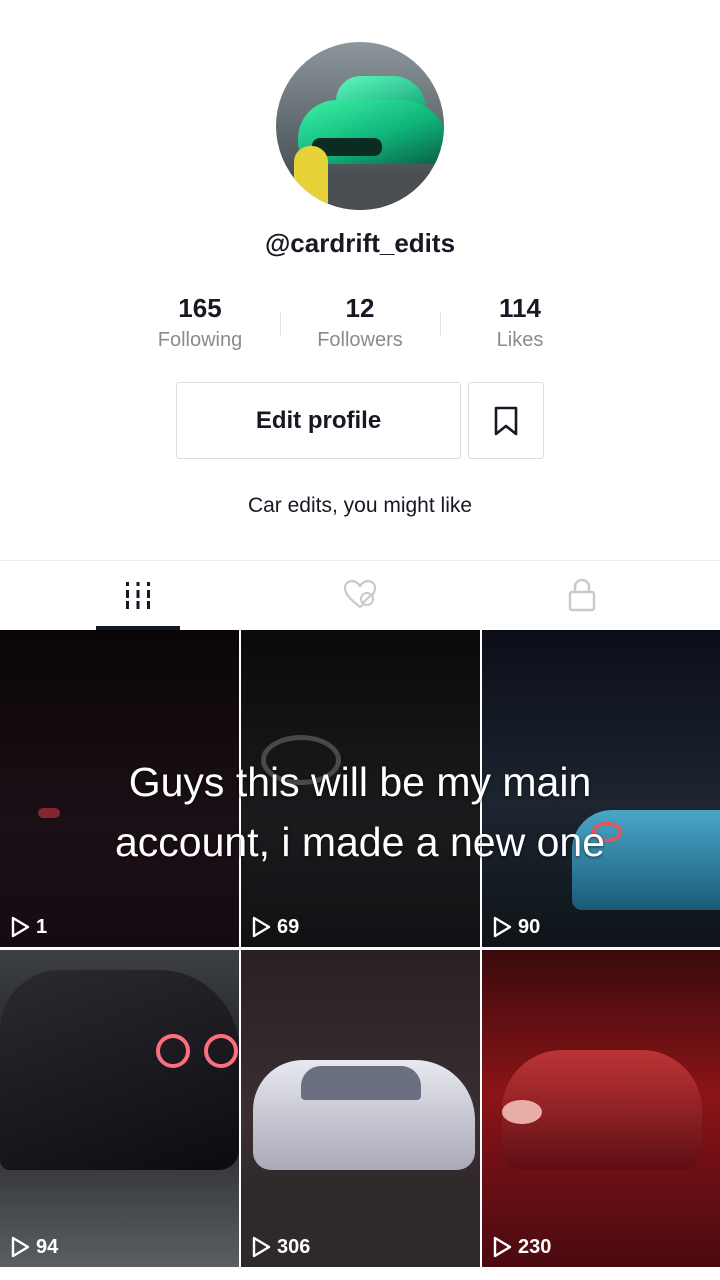 The height and width of the screenshot is (1280, 720). I want to click on car-body, so click(119, 1070).